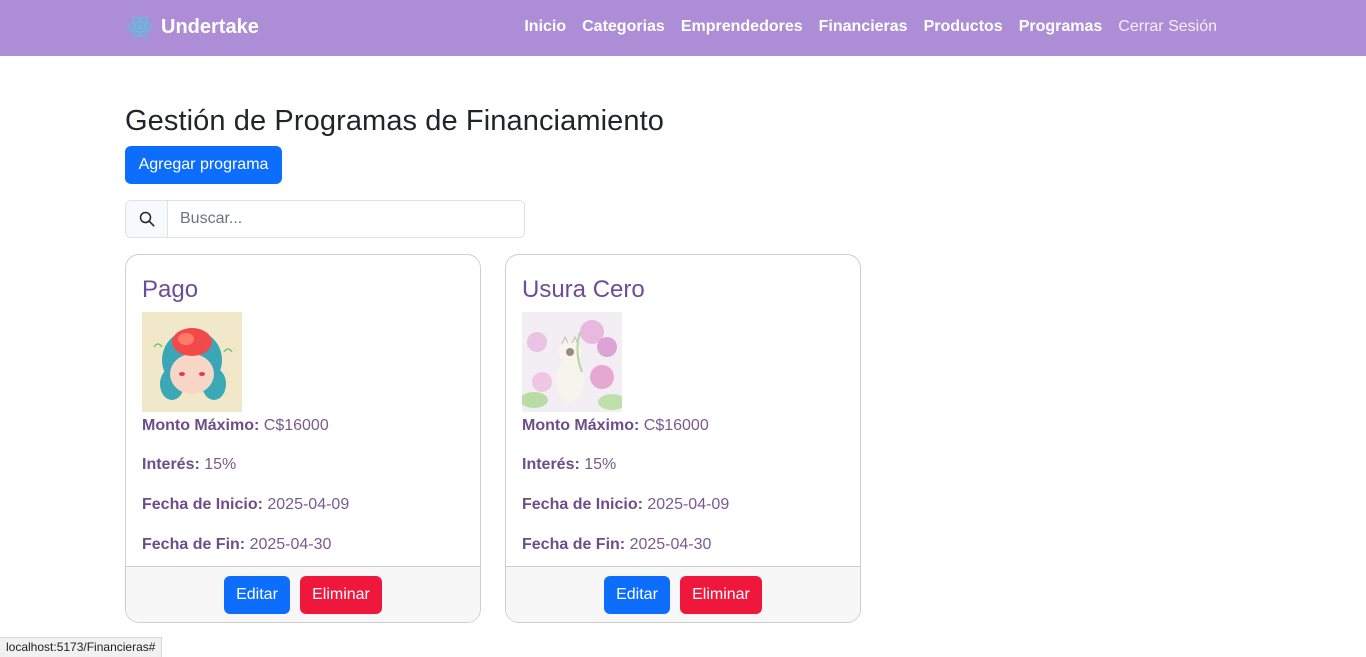 The image size is (1366, 657). I want to click on brand-name: Undertake, so click(210, 26).